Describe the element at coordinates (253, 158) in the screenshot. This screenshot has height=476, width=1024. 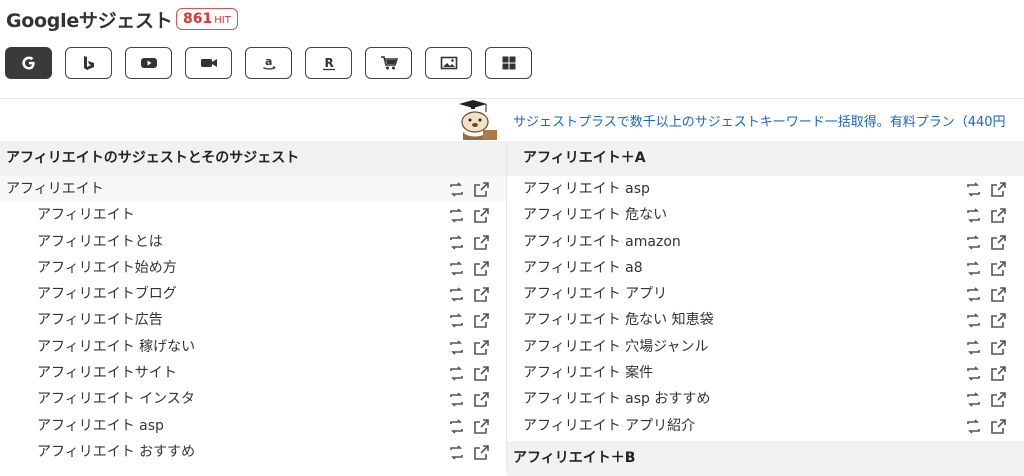
I see `left-section-heading: アフィリエイトのサジェストとそのサジェスト` at that location.